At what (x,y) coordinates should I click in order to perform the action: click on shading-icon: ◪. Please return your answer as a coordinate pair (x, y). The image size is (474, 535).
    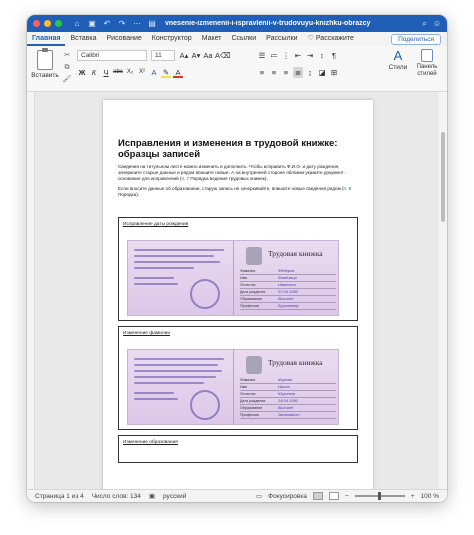
    Looking at the image, I should click on (322, 72).